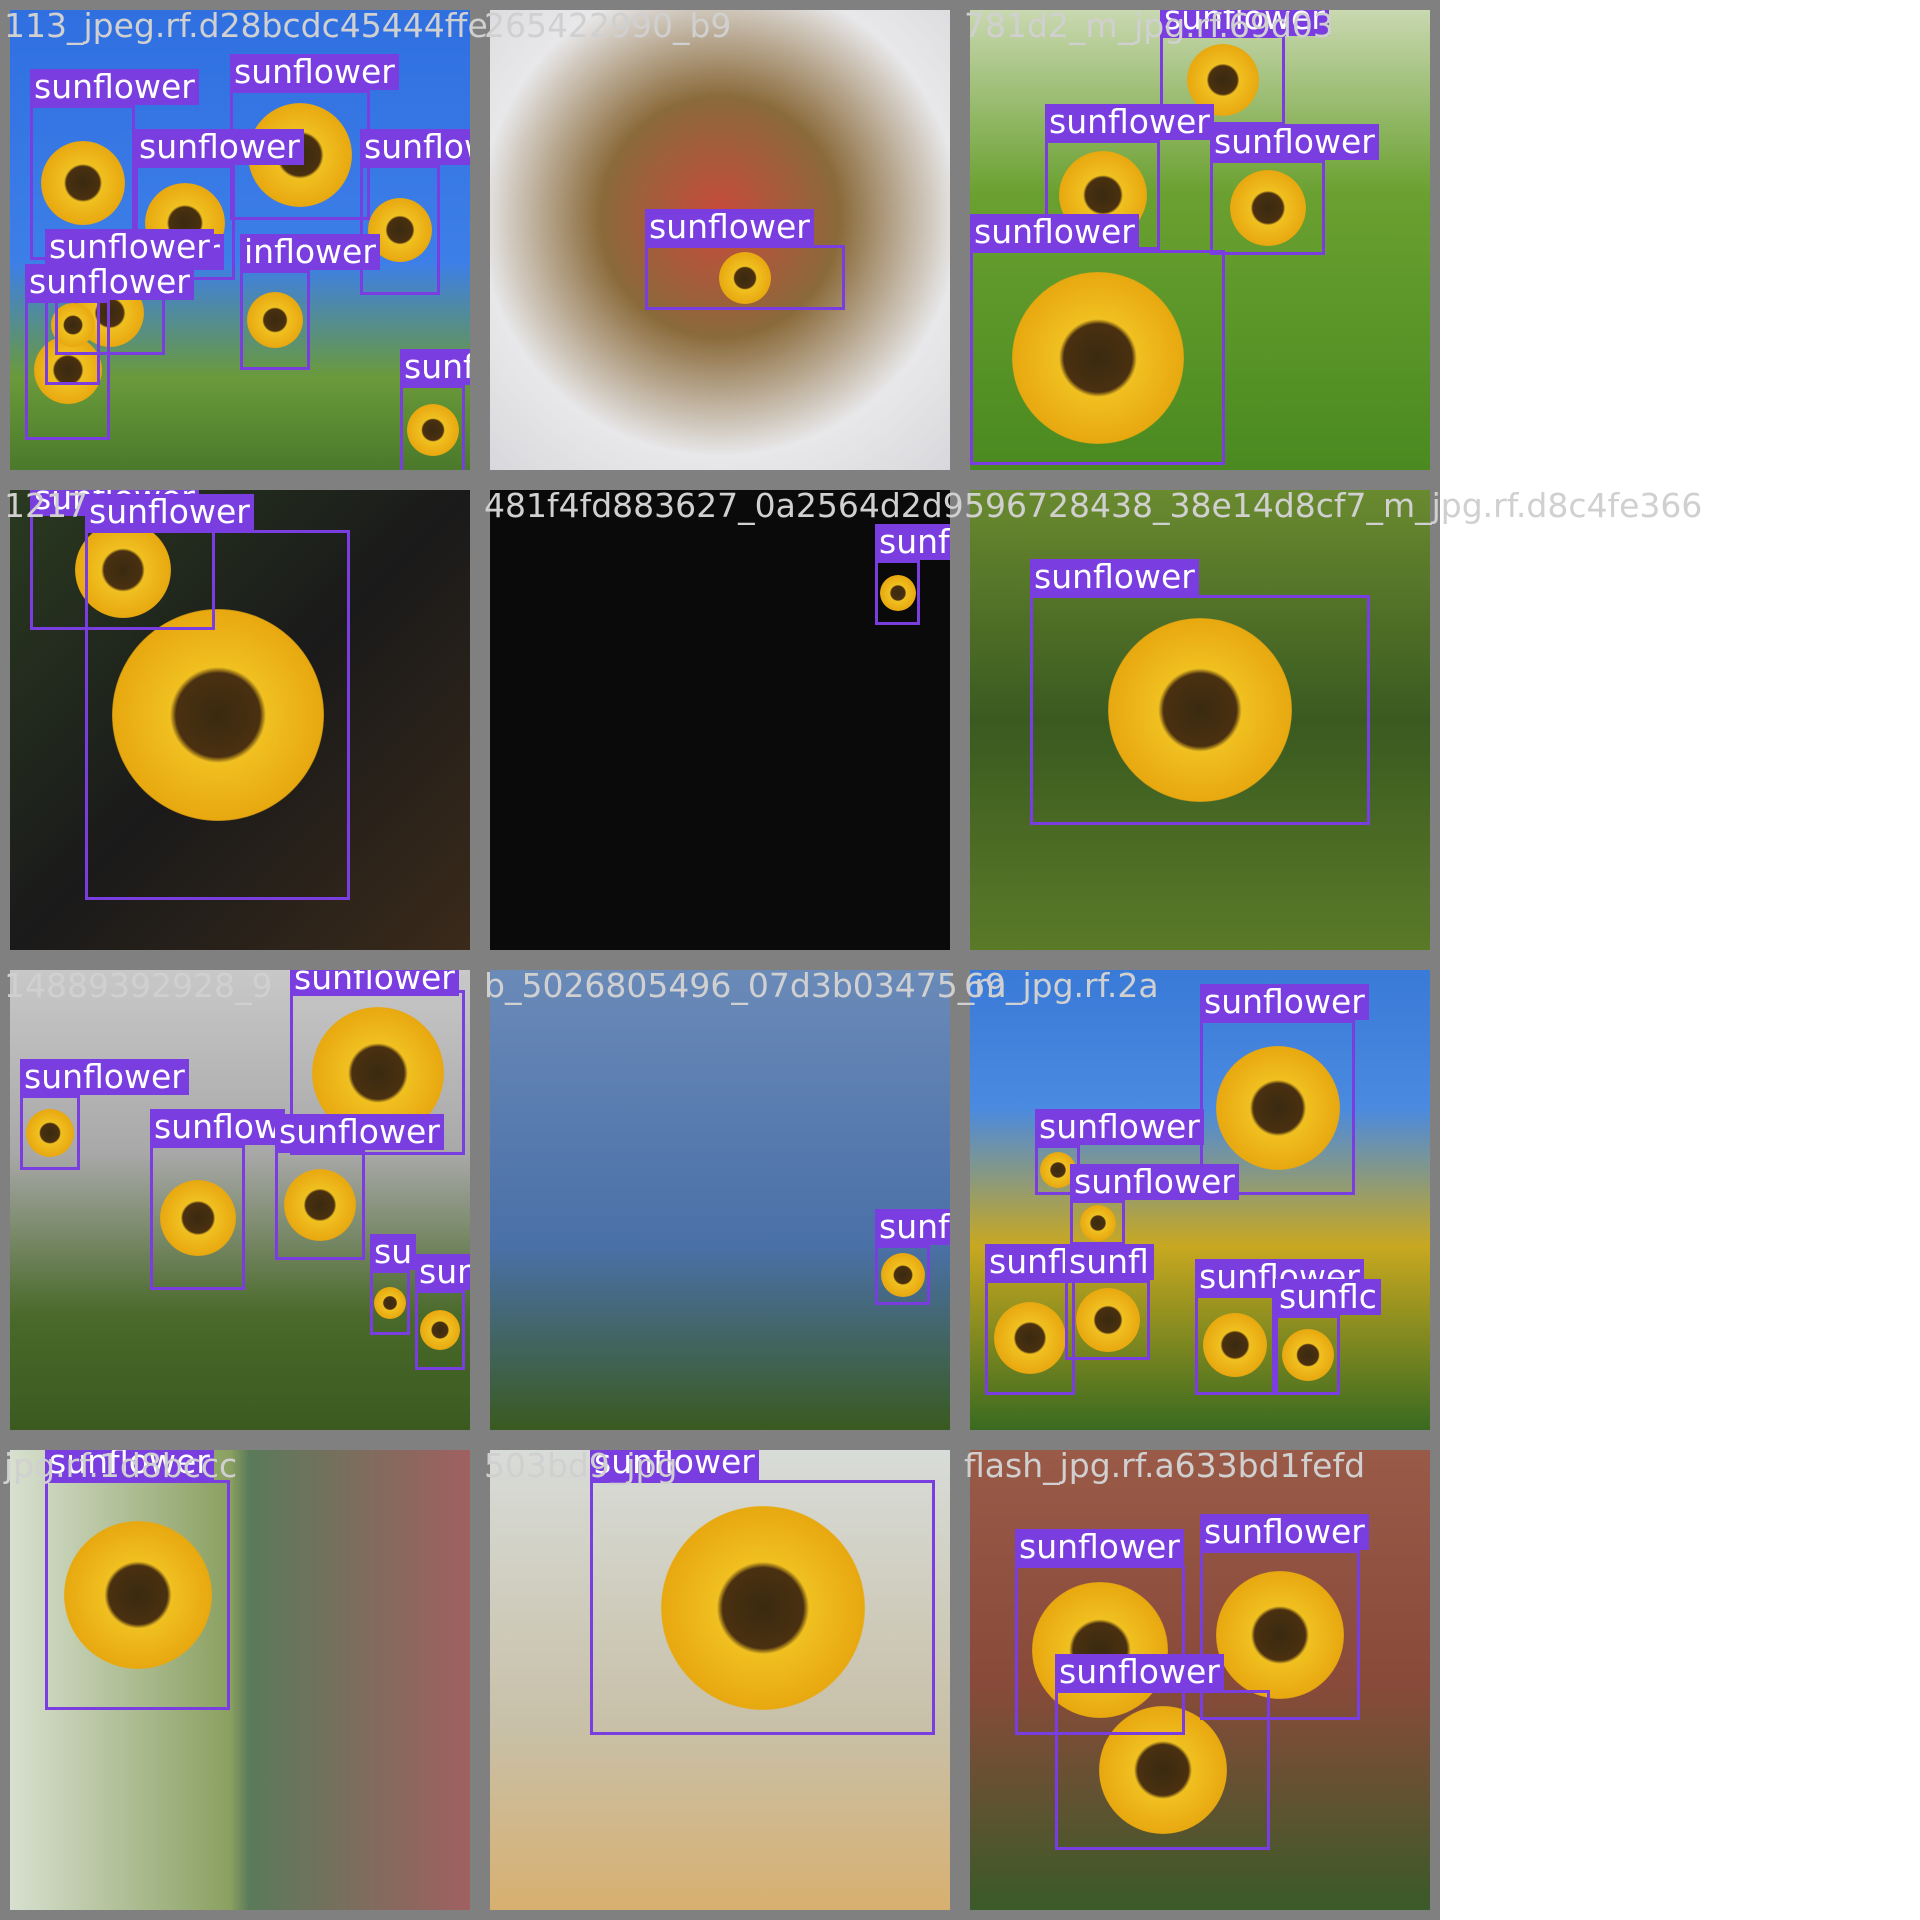  What do you see at coordinates (724, 505) in the screenshot?
I see `tile-filename: 481f4fd883627_0a2564d2d9` at bounding box center [724, 505].